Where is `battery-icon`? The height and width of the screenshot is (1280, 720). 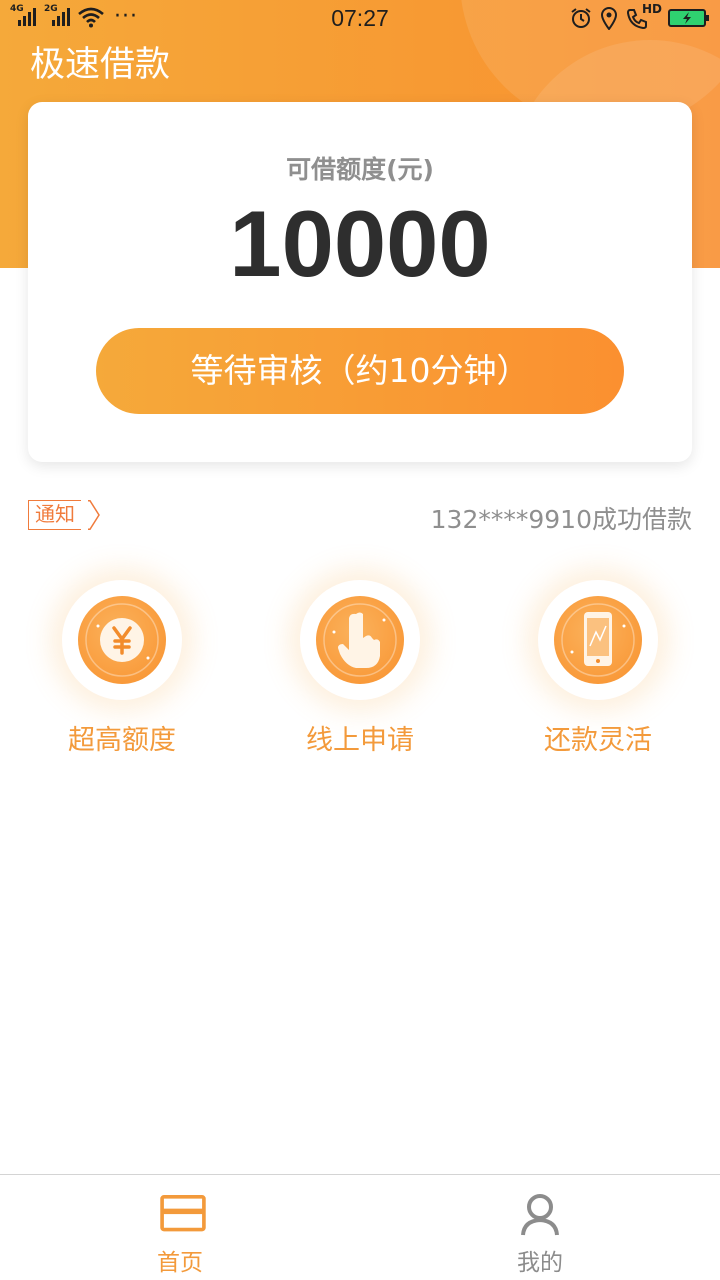 battery-icon is located at coordinates (688, 18).